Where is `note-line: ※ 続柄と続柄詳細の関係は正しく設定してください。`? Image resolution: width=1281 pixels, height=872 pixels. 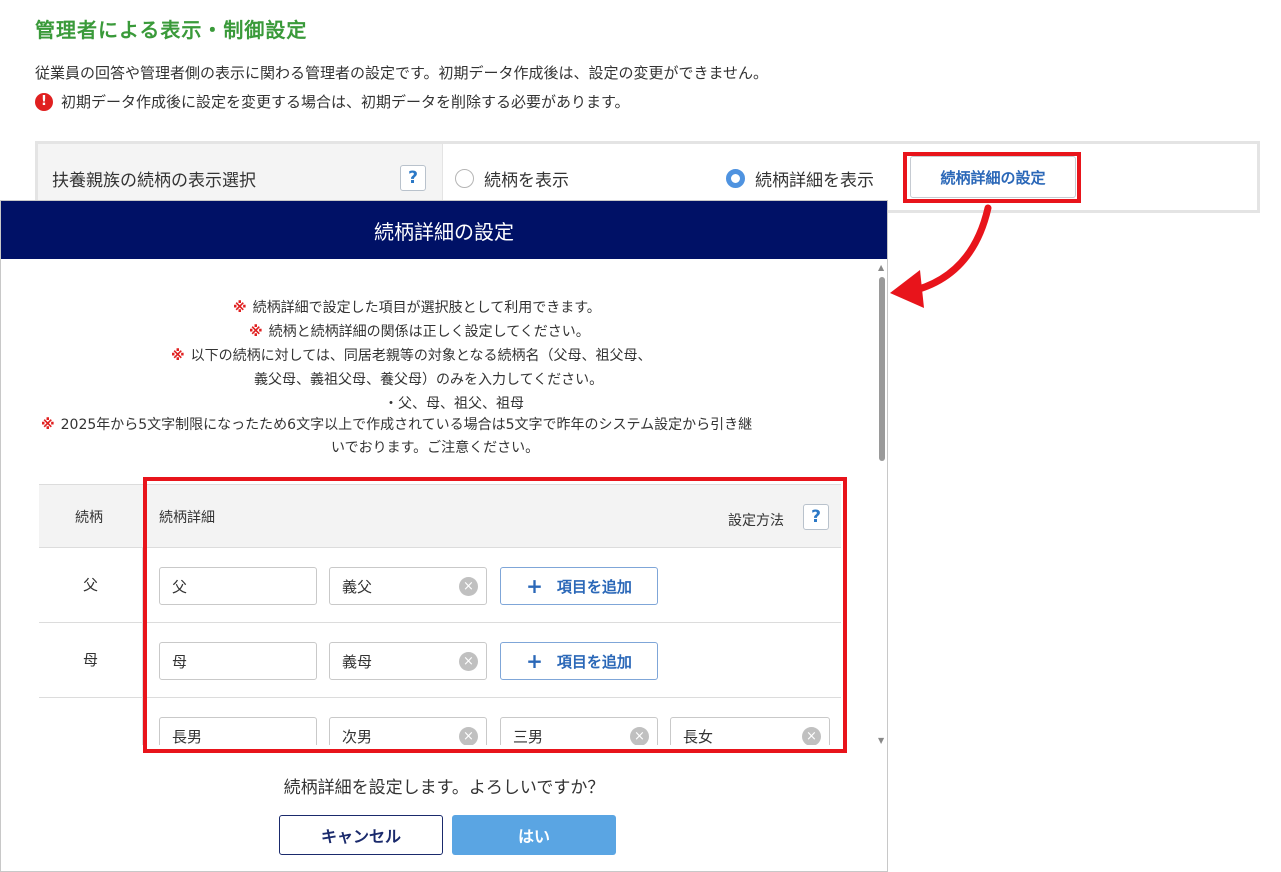
note-line: ※ 続柄と続柄詳細の関係は正しく設定してください。 is located at coordinates (419, 332).